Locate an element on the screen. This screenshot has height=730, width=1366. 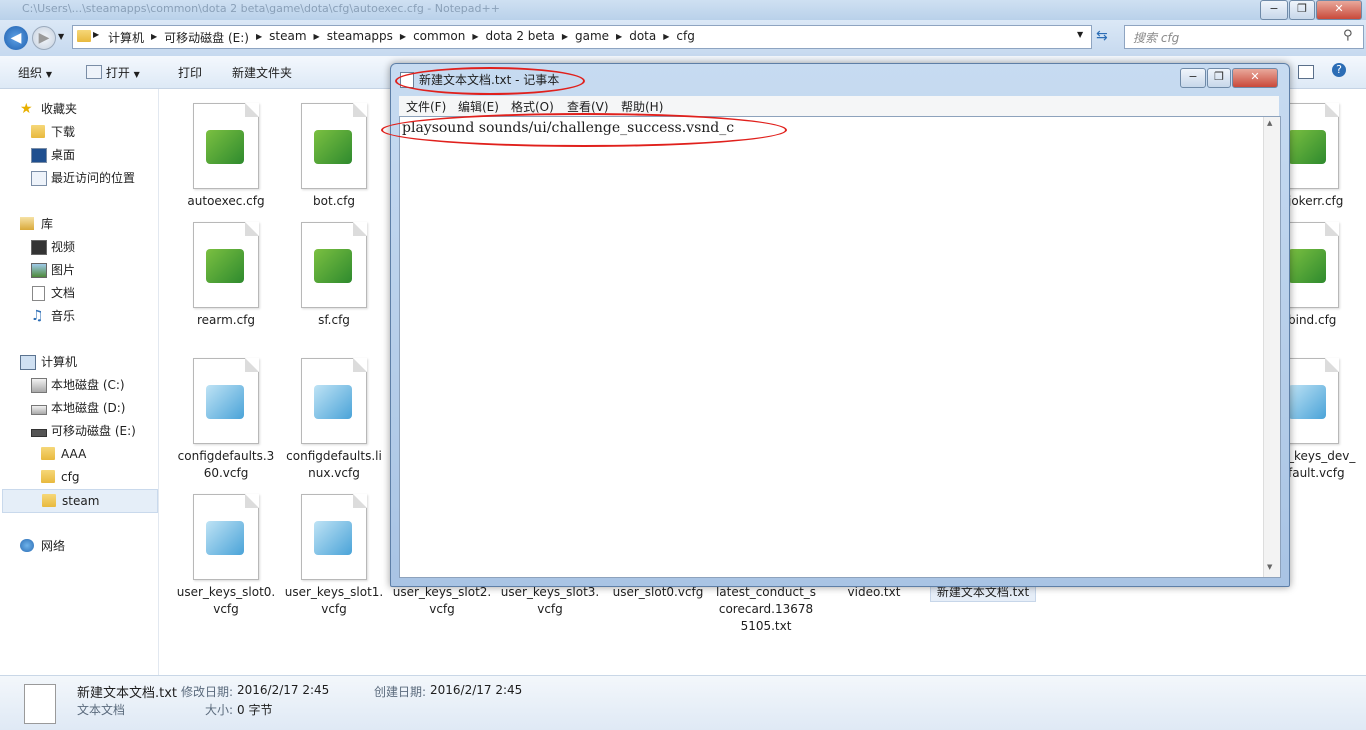
file-icon-sf is located at coordinates (334, 265).